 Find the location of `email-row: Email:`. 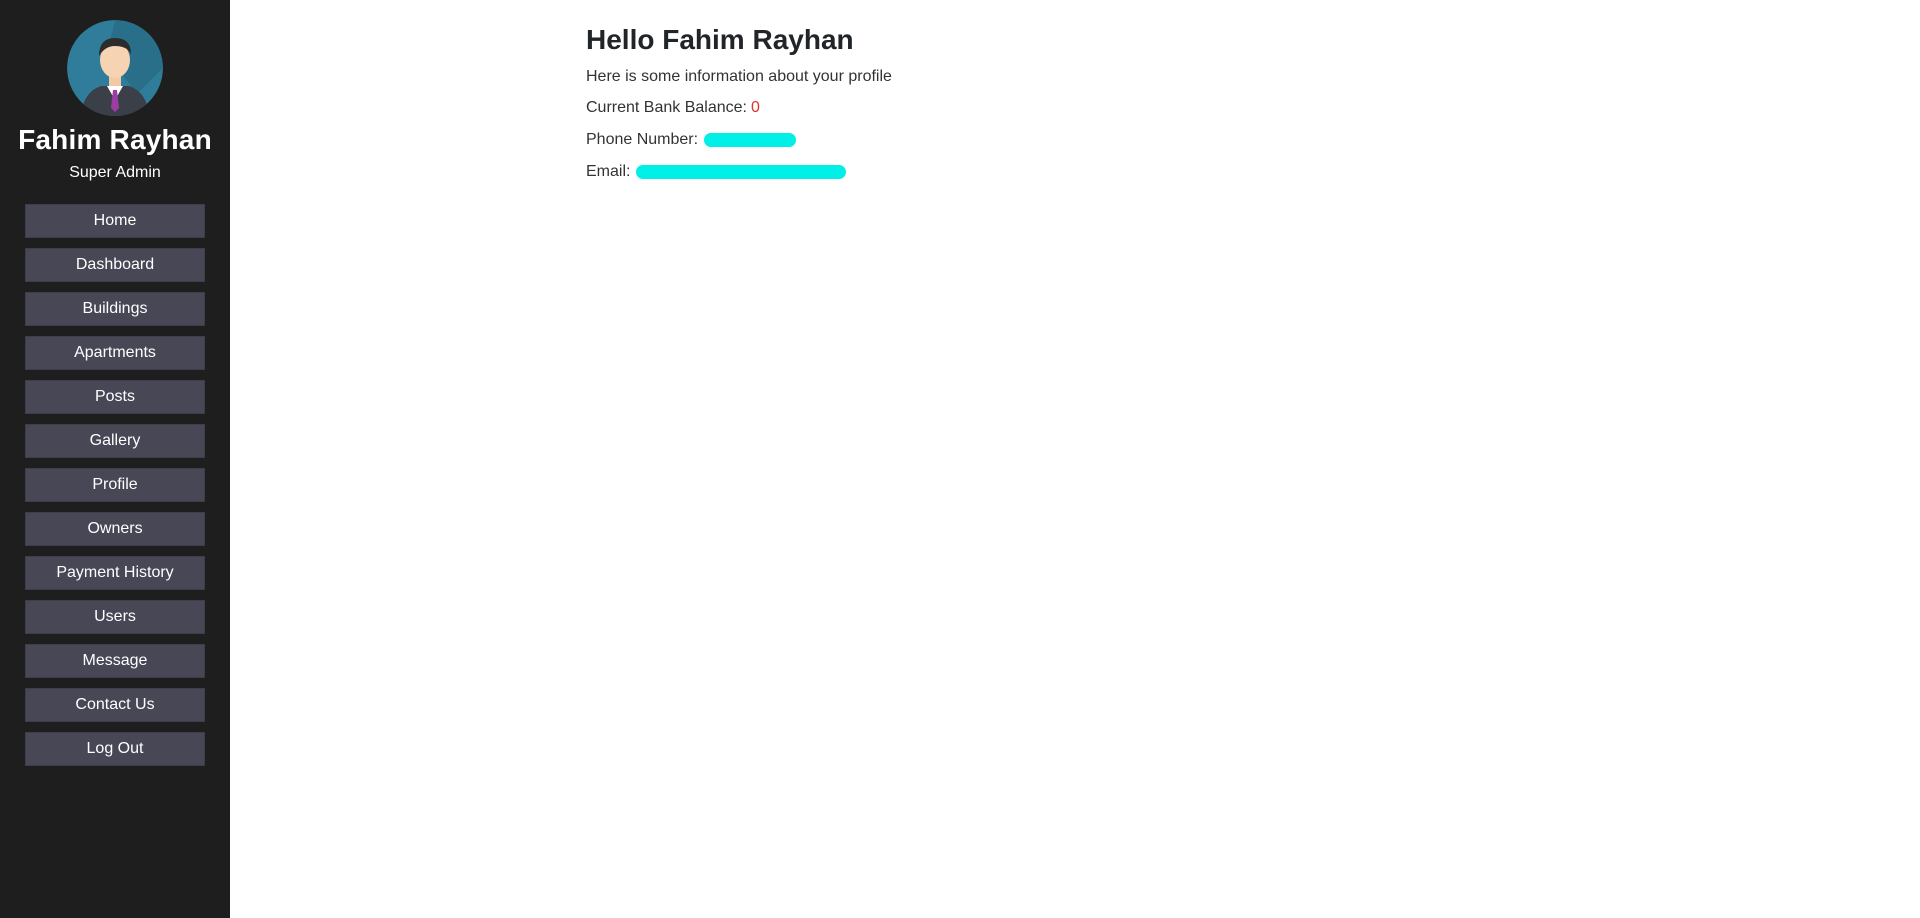

email-row: Email: is located at coordinates (739, 172).